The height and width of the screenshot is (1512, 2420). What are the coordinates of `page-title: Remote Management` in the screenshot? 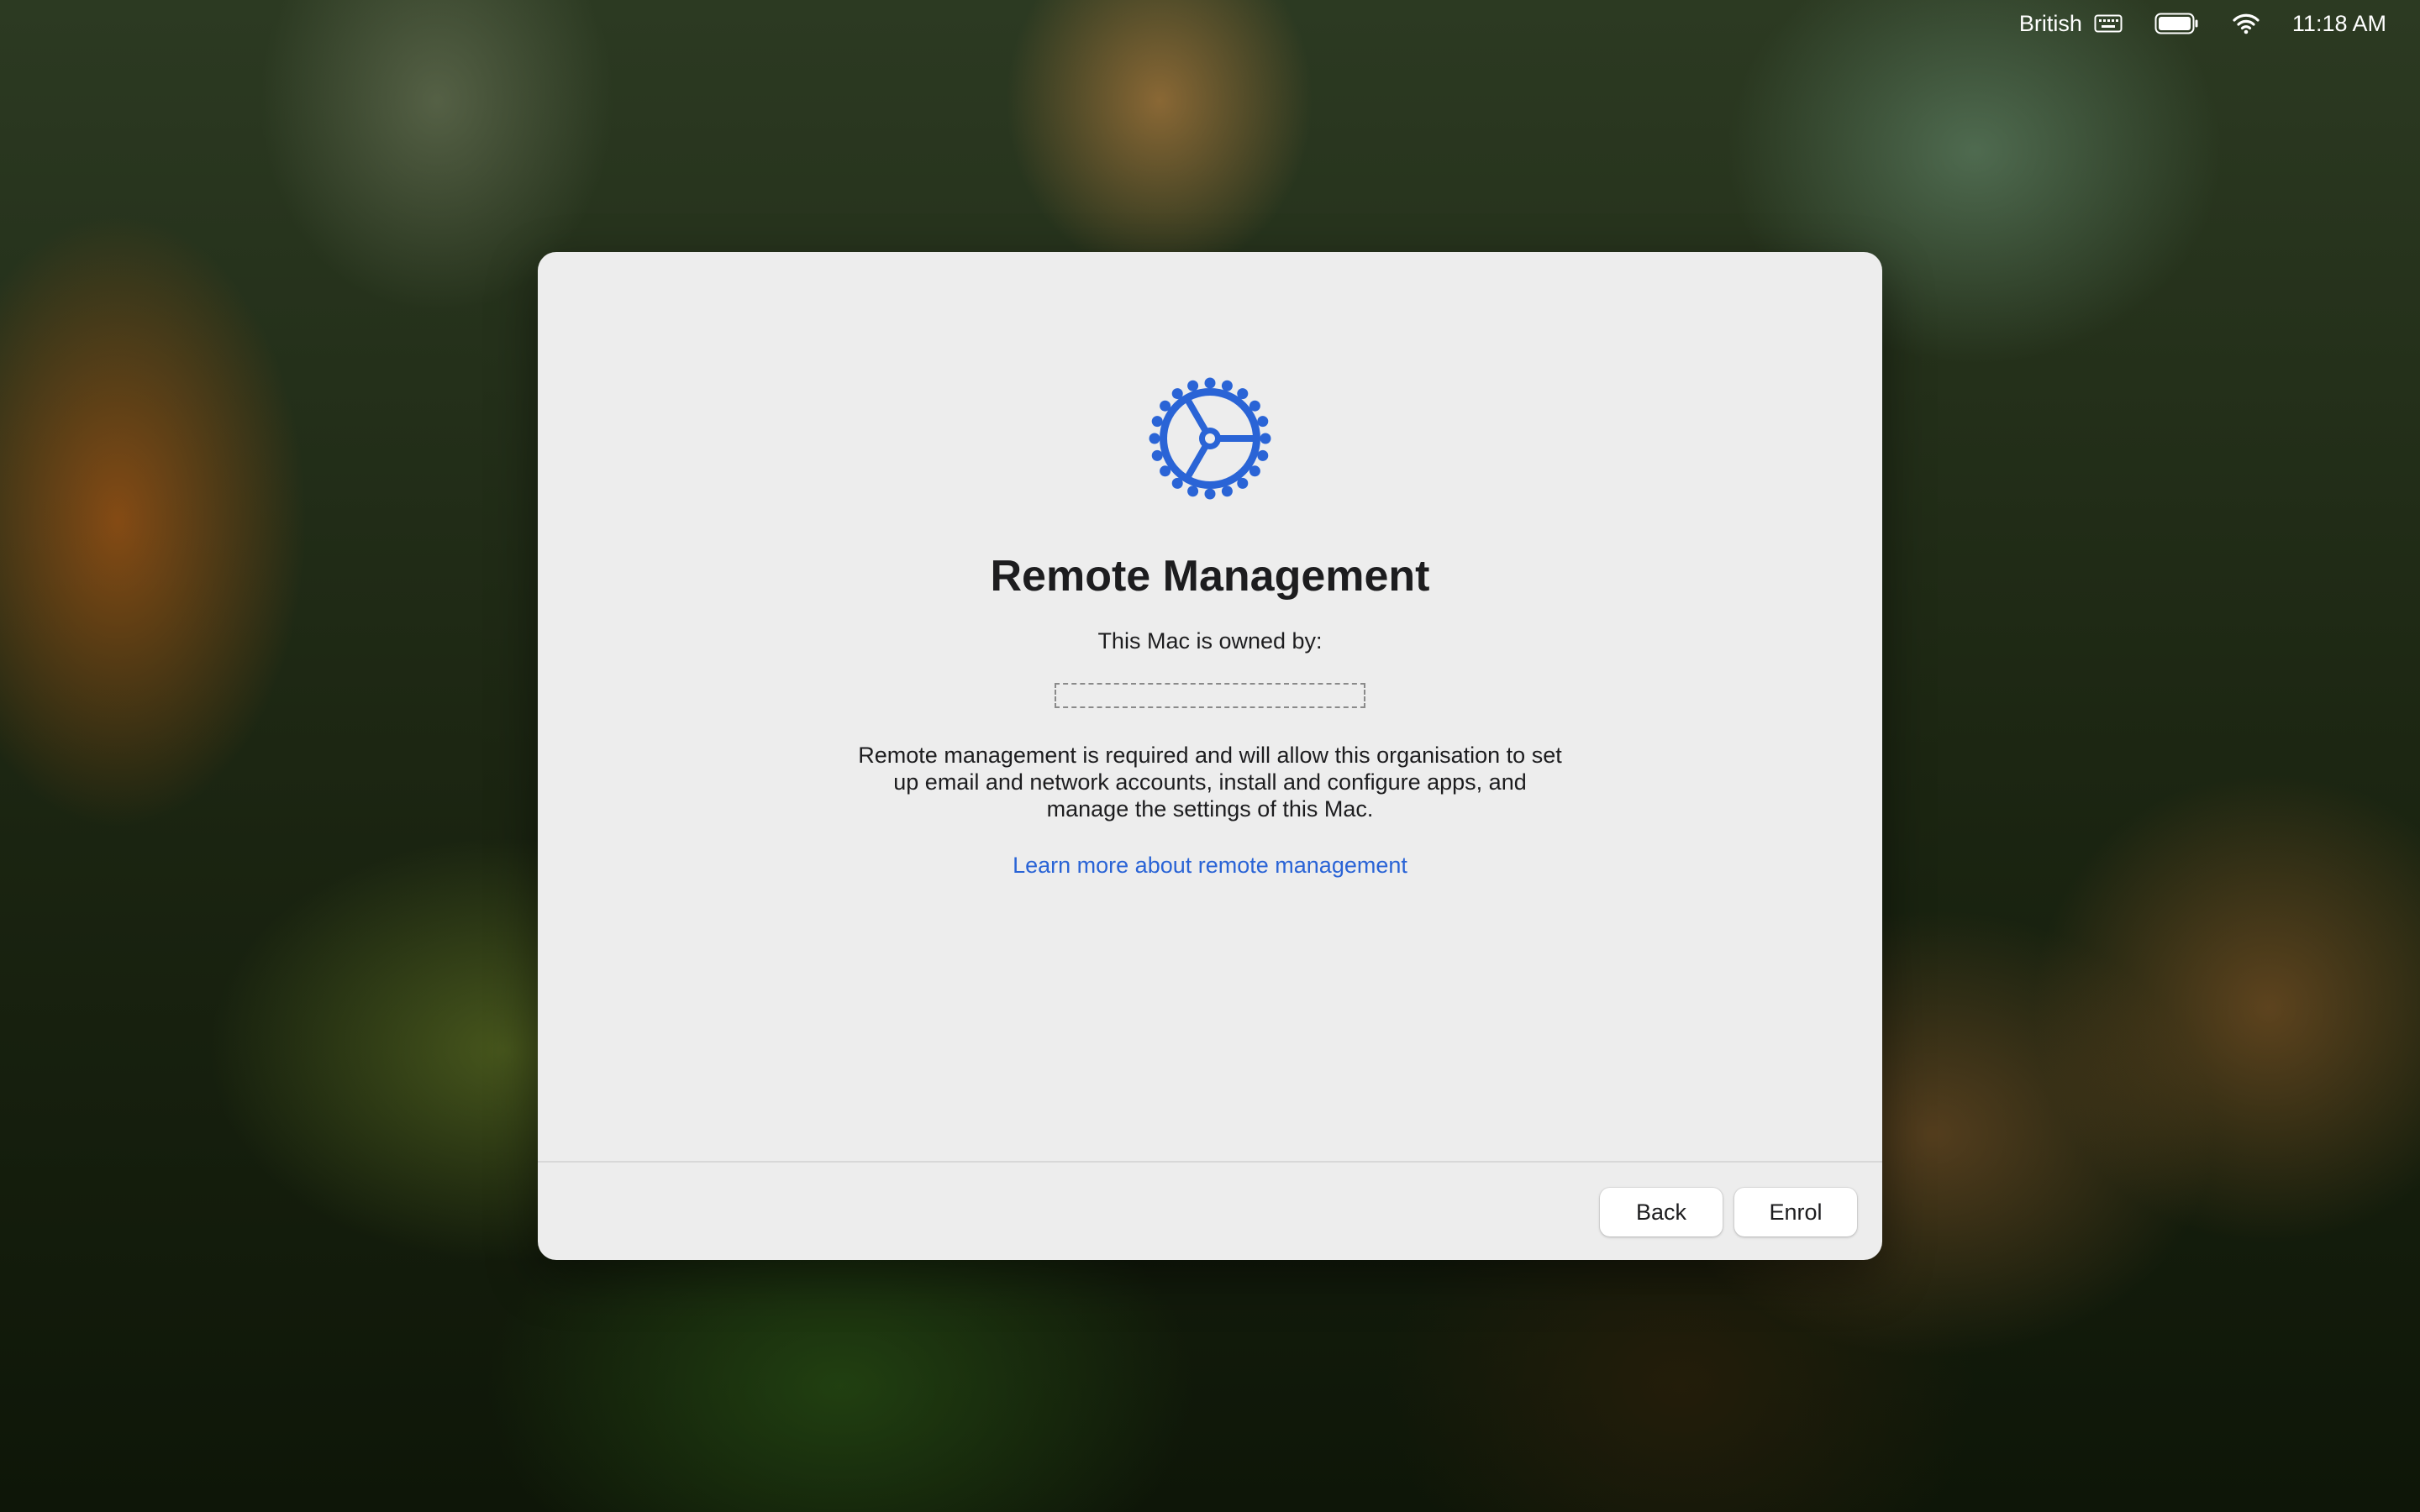 It's located at (1210, 576).